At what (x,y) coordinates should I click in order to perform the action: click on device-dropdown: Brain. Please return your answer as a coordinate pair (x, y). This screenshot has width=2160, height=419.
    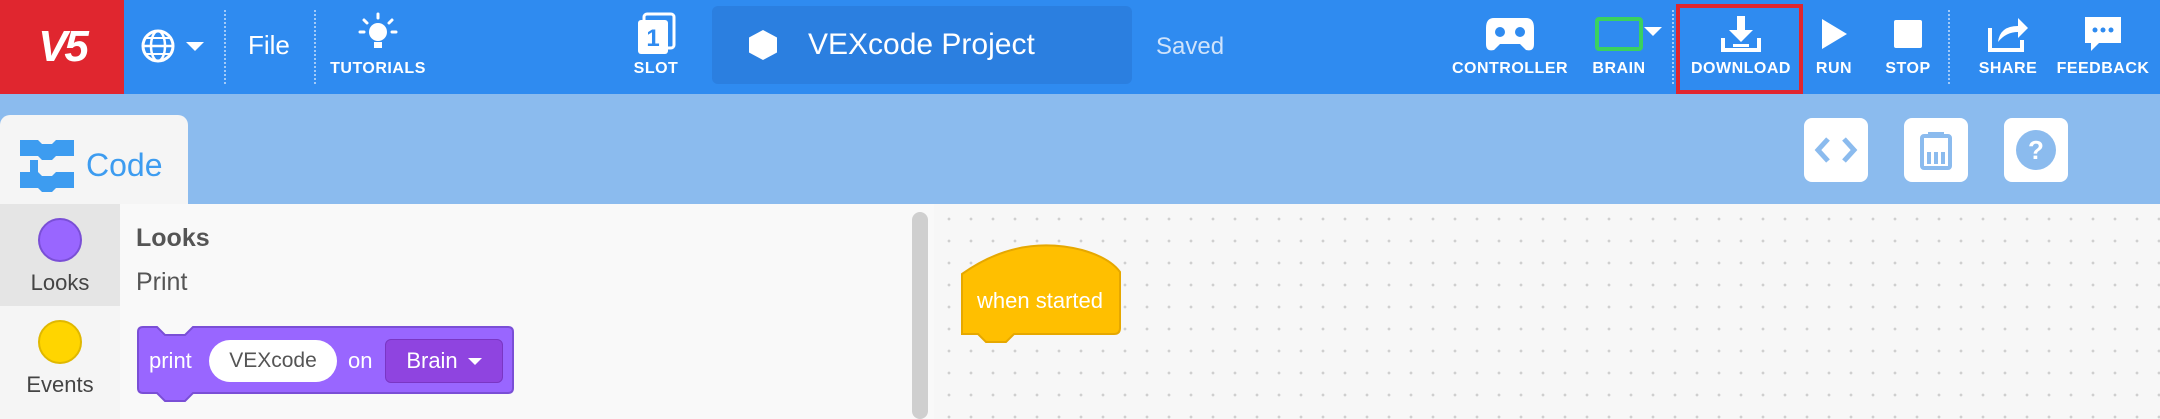
    Looking at the image, I should click on (444, 361).